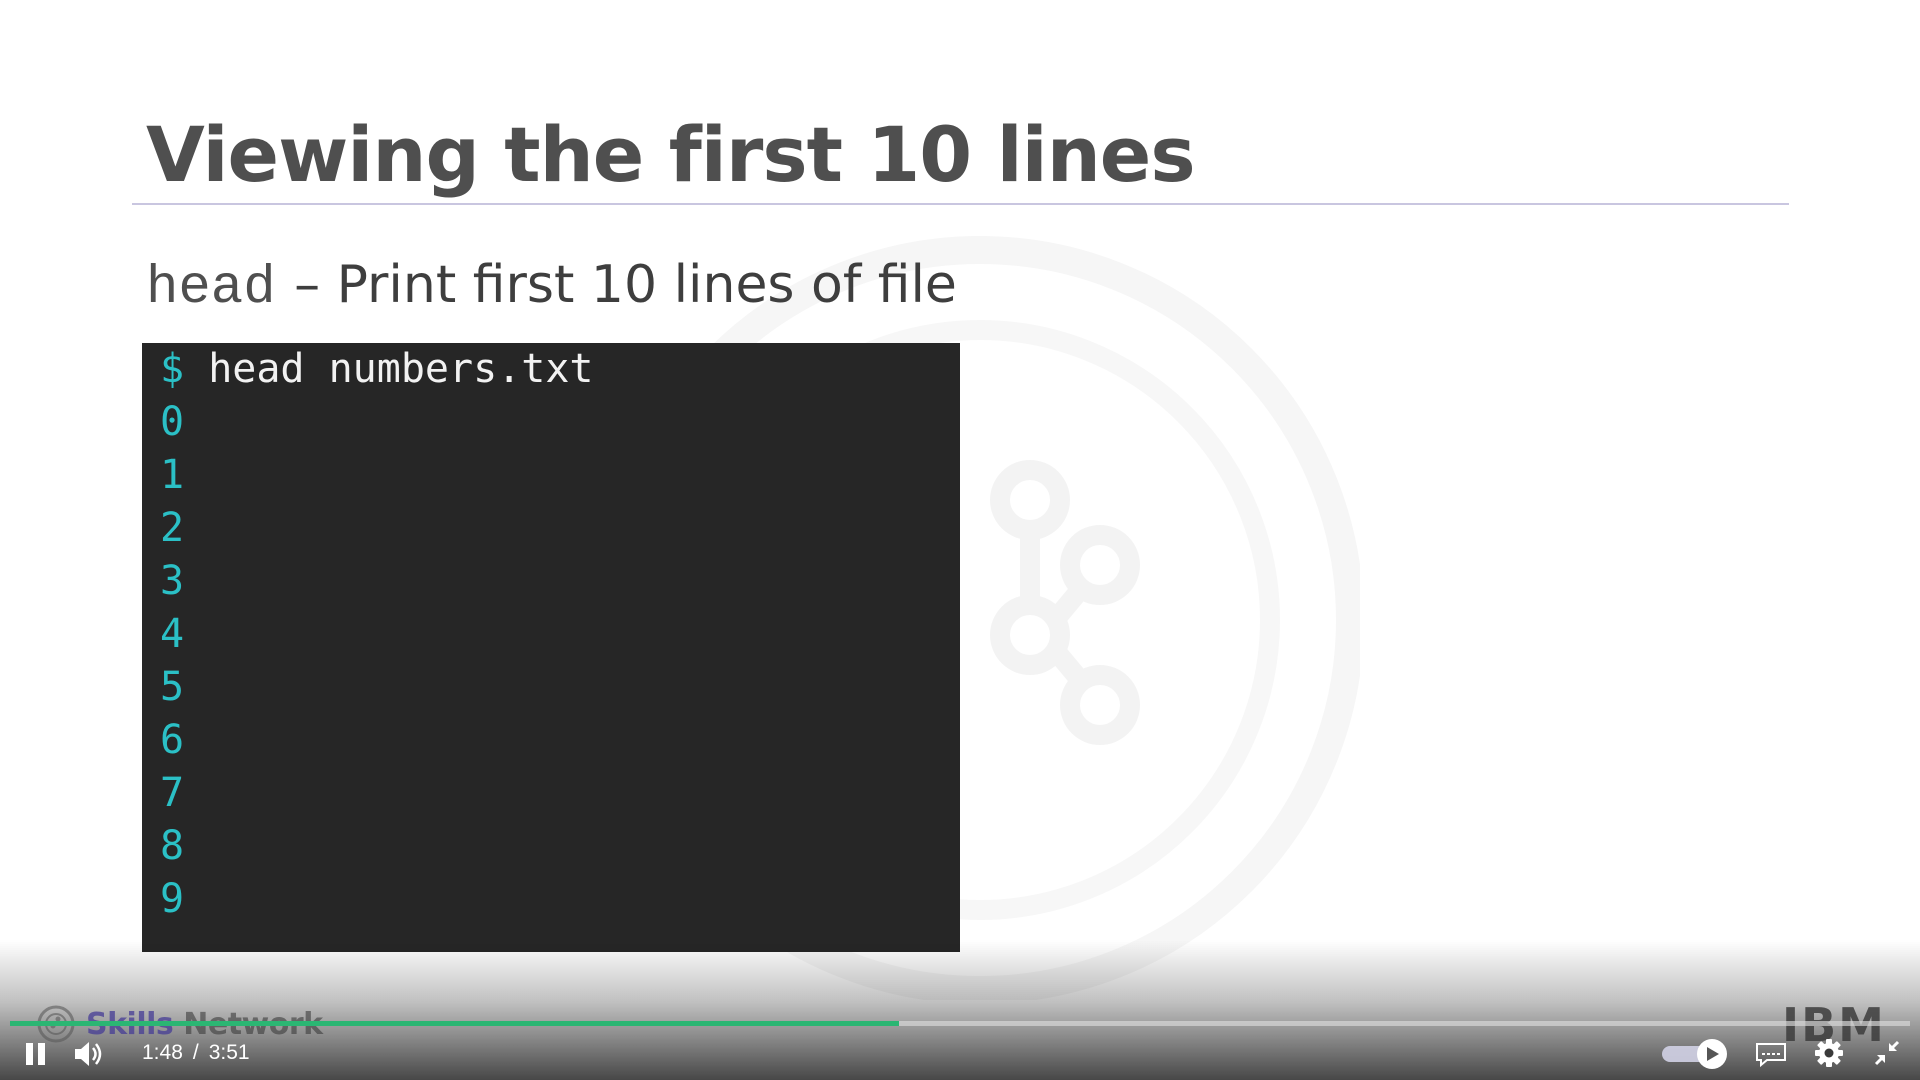 The width and height of the screenshot is (1920, 1080). I want to click on terminal-output-line: 3, so click(172, 581).